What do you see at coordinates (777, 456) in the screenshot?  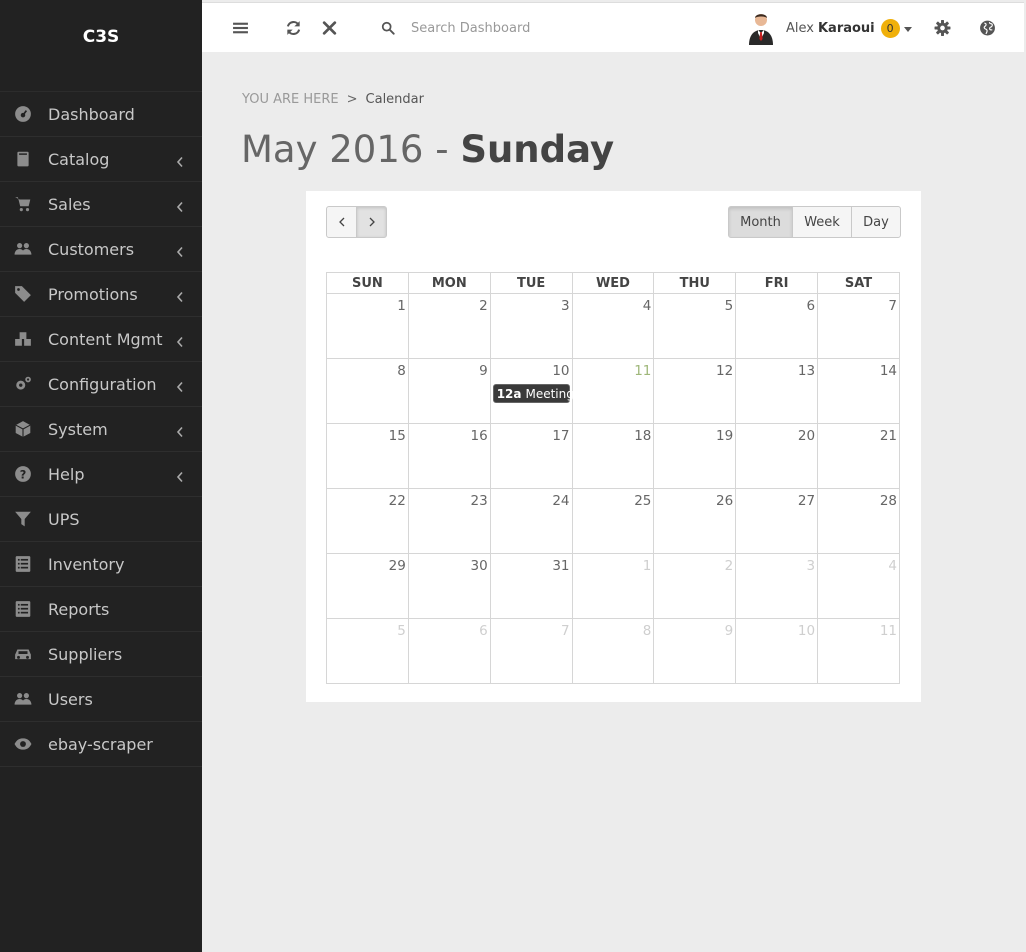 I see `calendar-day-cell: 20` at bounding box center [777, 456].